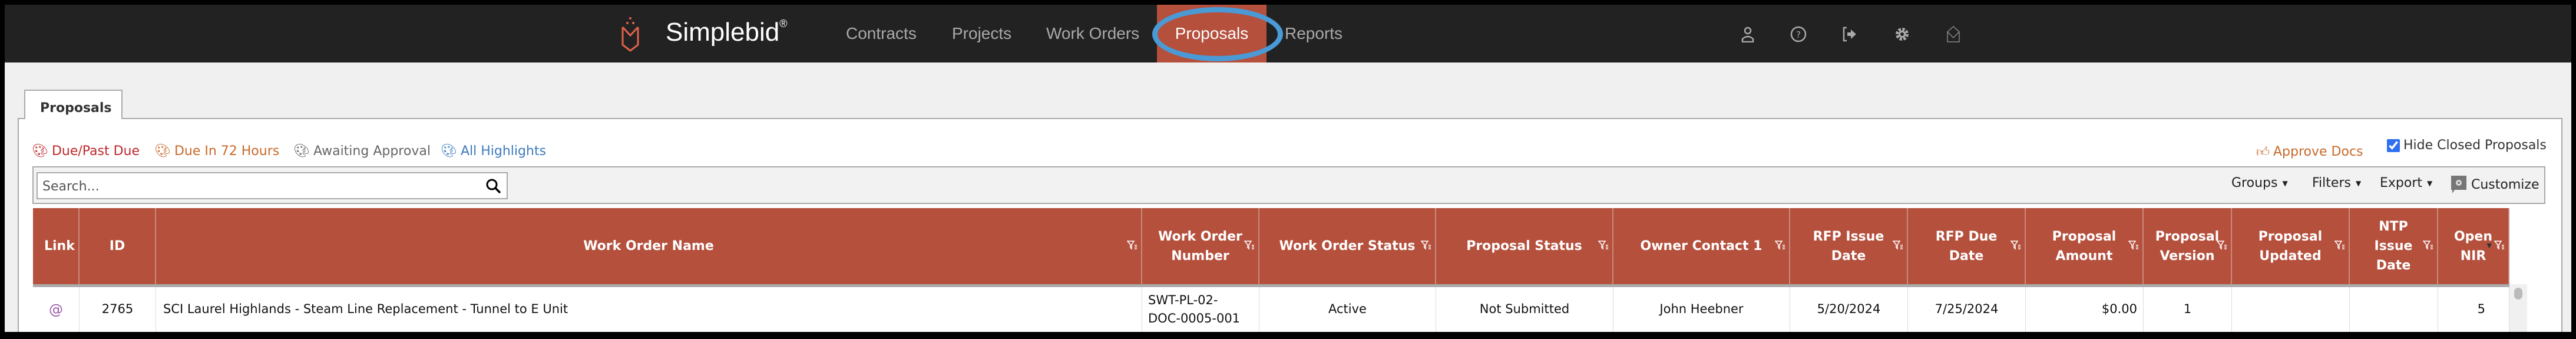  What do you see at coordinates (1347, 309) in the screenshot?
I see `table-cell: Active` at bounding box center [1347, 309].